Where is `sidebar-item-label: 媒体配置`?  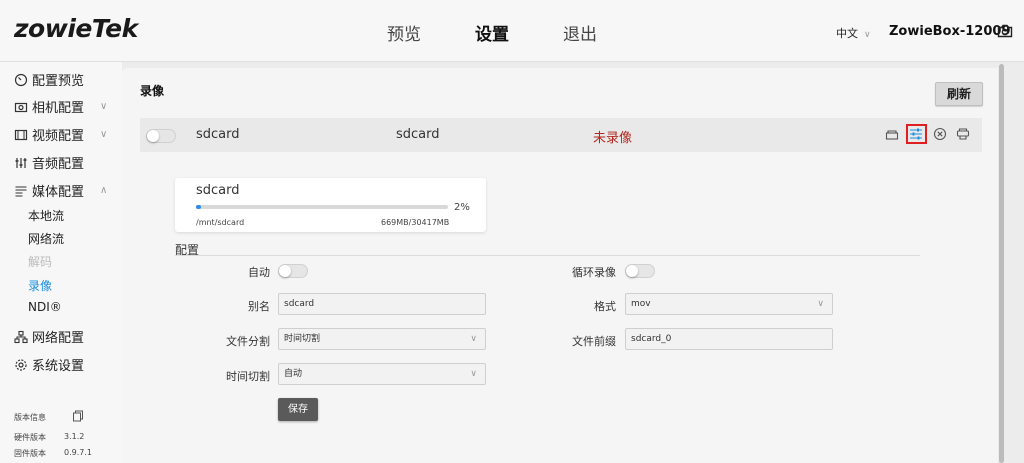
sidebar-item-label: 媒体配置 is located at coordinates (58, 192).